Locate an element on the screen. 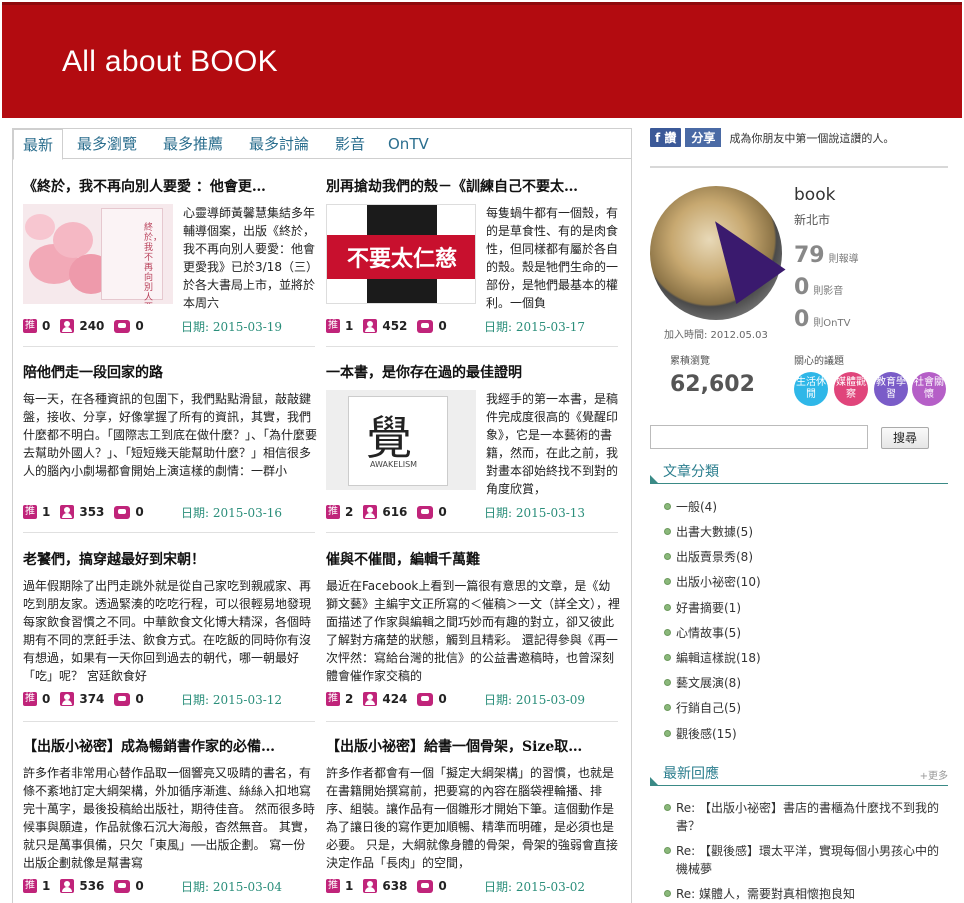 The width and height of the screenshot is (964, 903). site-title: All about BOOK is located at coordinates (170, 62).